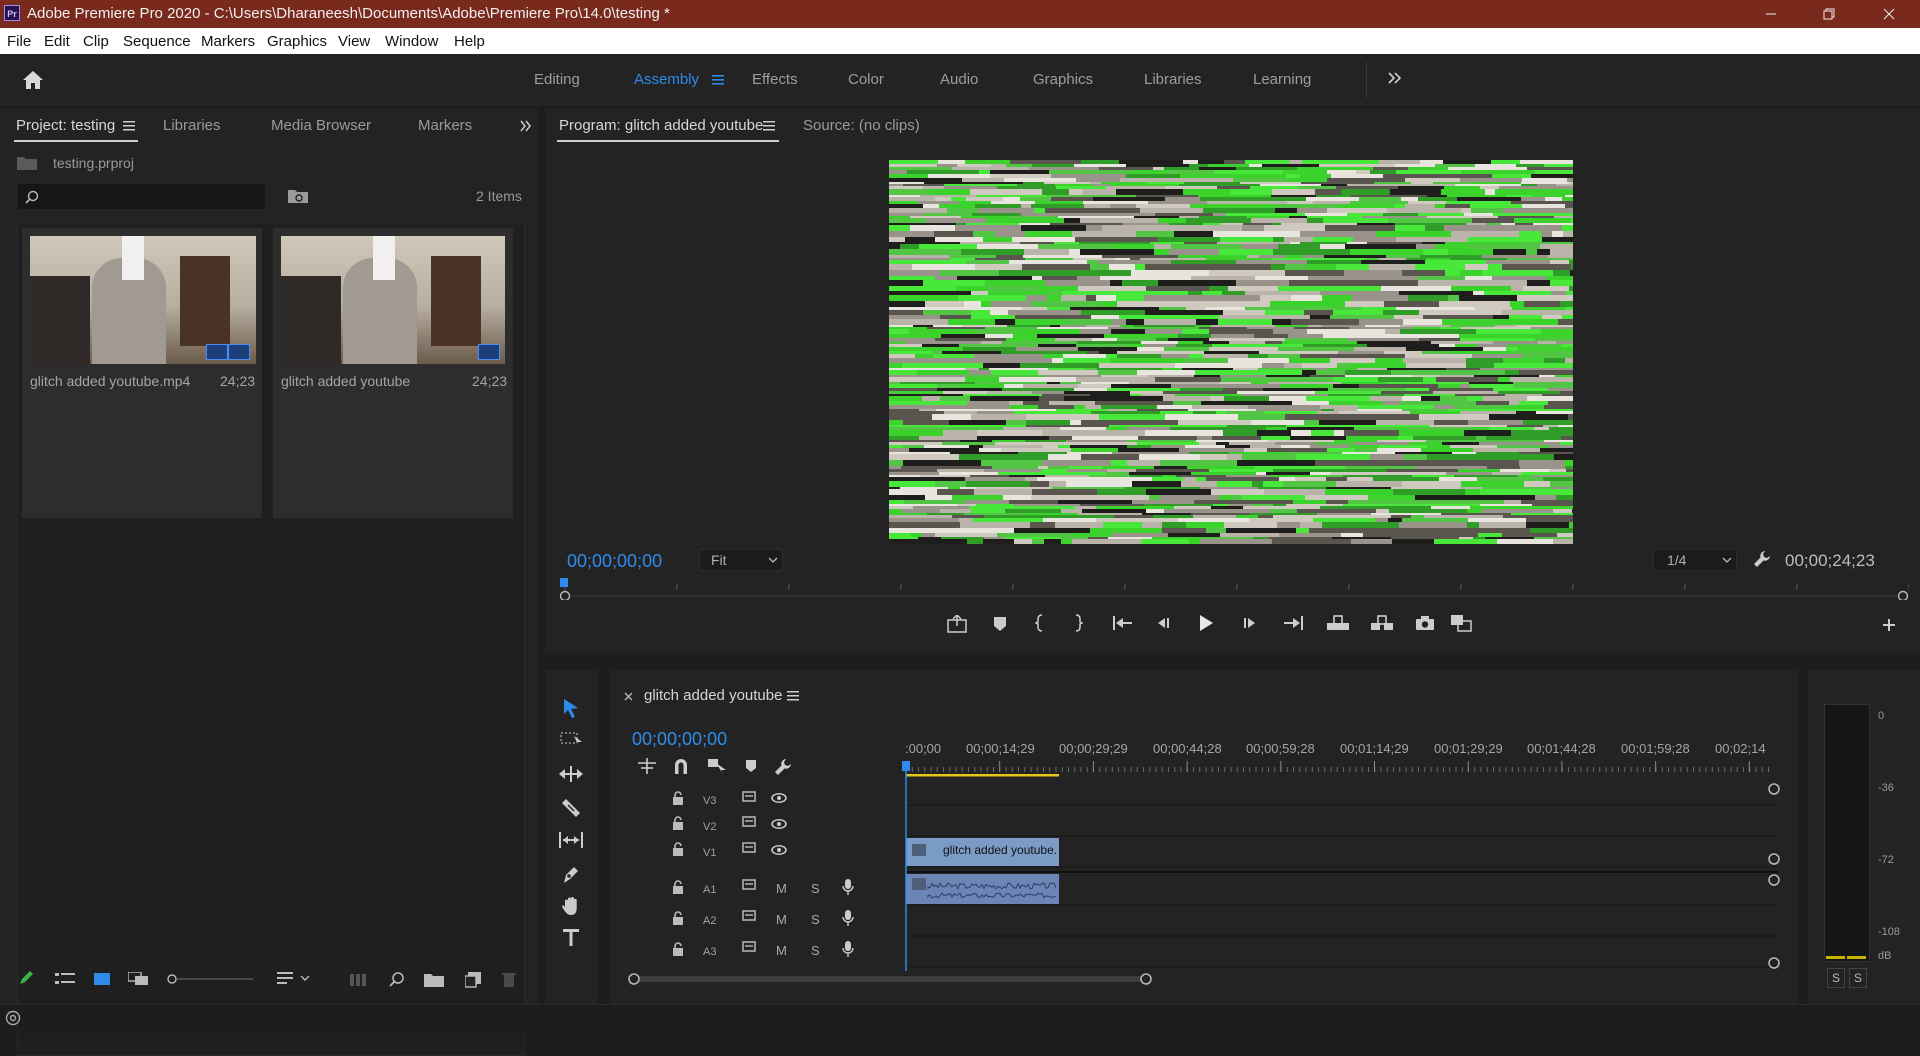 The height and width of the screenshot is (1056, 1920). What do you see at coordinates (142, 373) in the screenshot?
I see `project-item-card: glitch added youtube.mp4 24;23` at bounding box center [142, 373].